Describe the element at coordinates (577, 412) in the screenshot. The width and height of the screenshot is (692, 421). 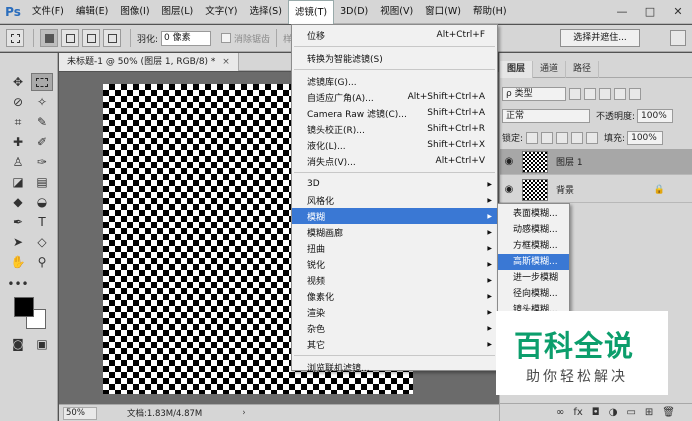
I see `panel-footer-icon: fx` at that location.